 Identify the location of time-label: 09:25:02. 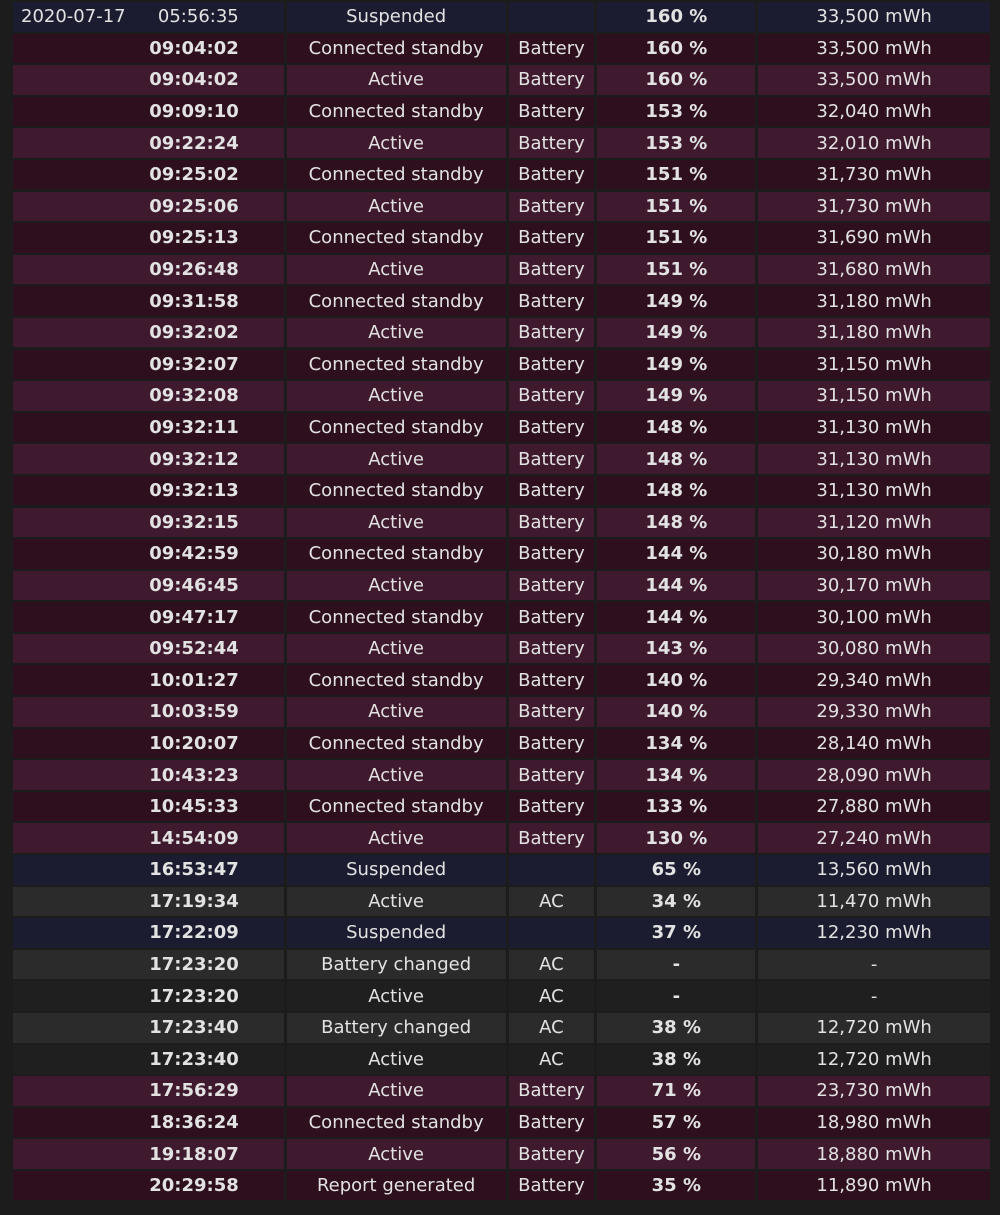
(194, 175).